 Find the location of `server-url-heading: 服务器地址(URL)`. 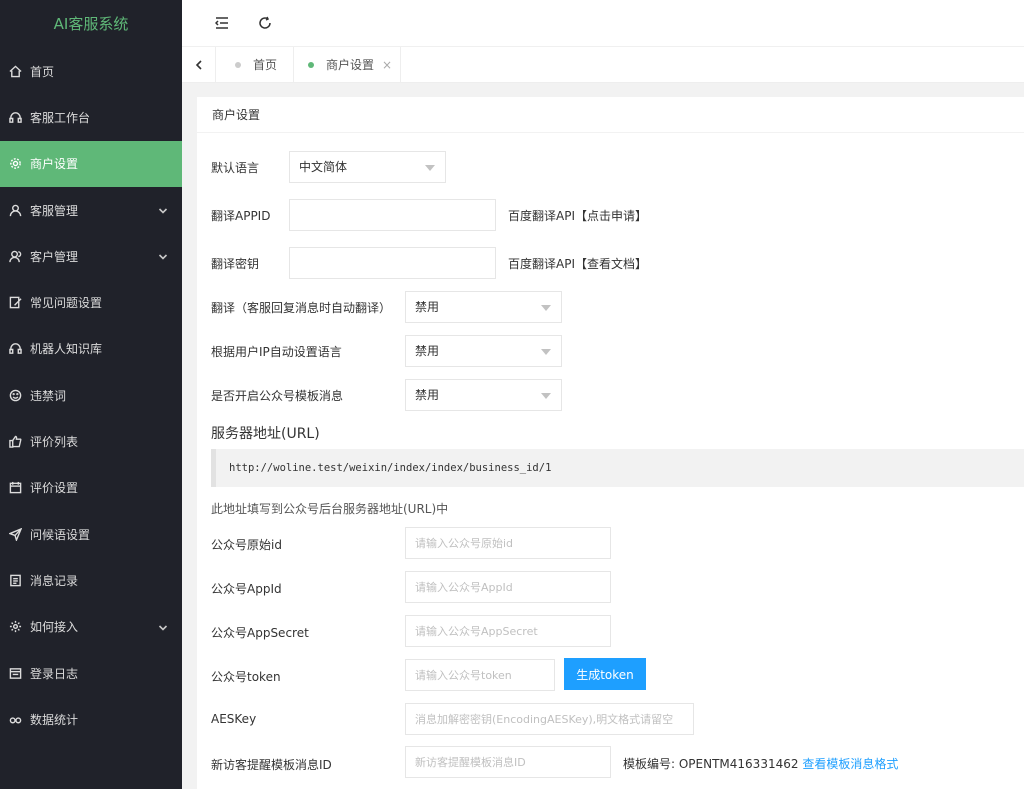

server-url-heading: 服务器地址(URL) is located at coordinates (265, 434).